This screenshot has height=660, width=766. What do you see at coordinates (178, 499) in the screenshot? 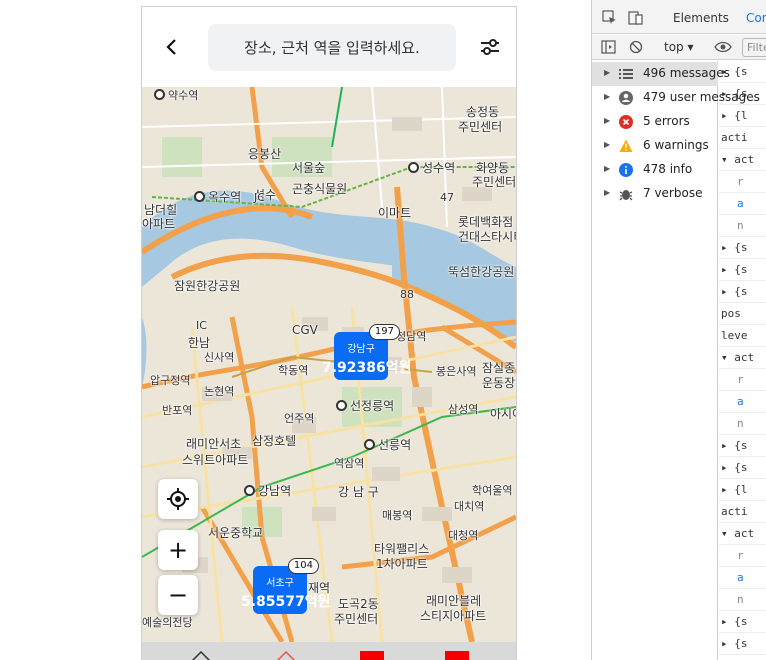
I see `my-location-button` at bounding box center [178, 499].